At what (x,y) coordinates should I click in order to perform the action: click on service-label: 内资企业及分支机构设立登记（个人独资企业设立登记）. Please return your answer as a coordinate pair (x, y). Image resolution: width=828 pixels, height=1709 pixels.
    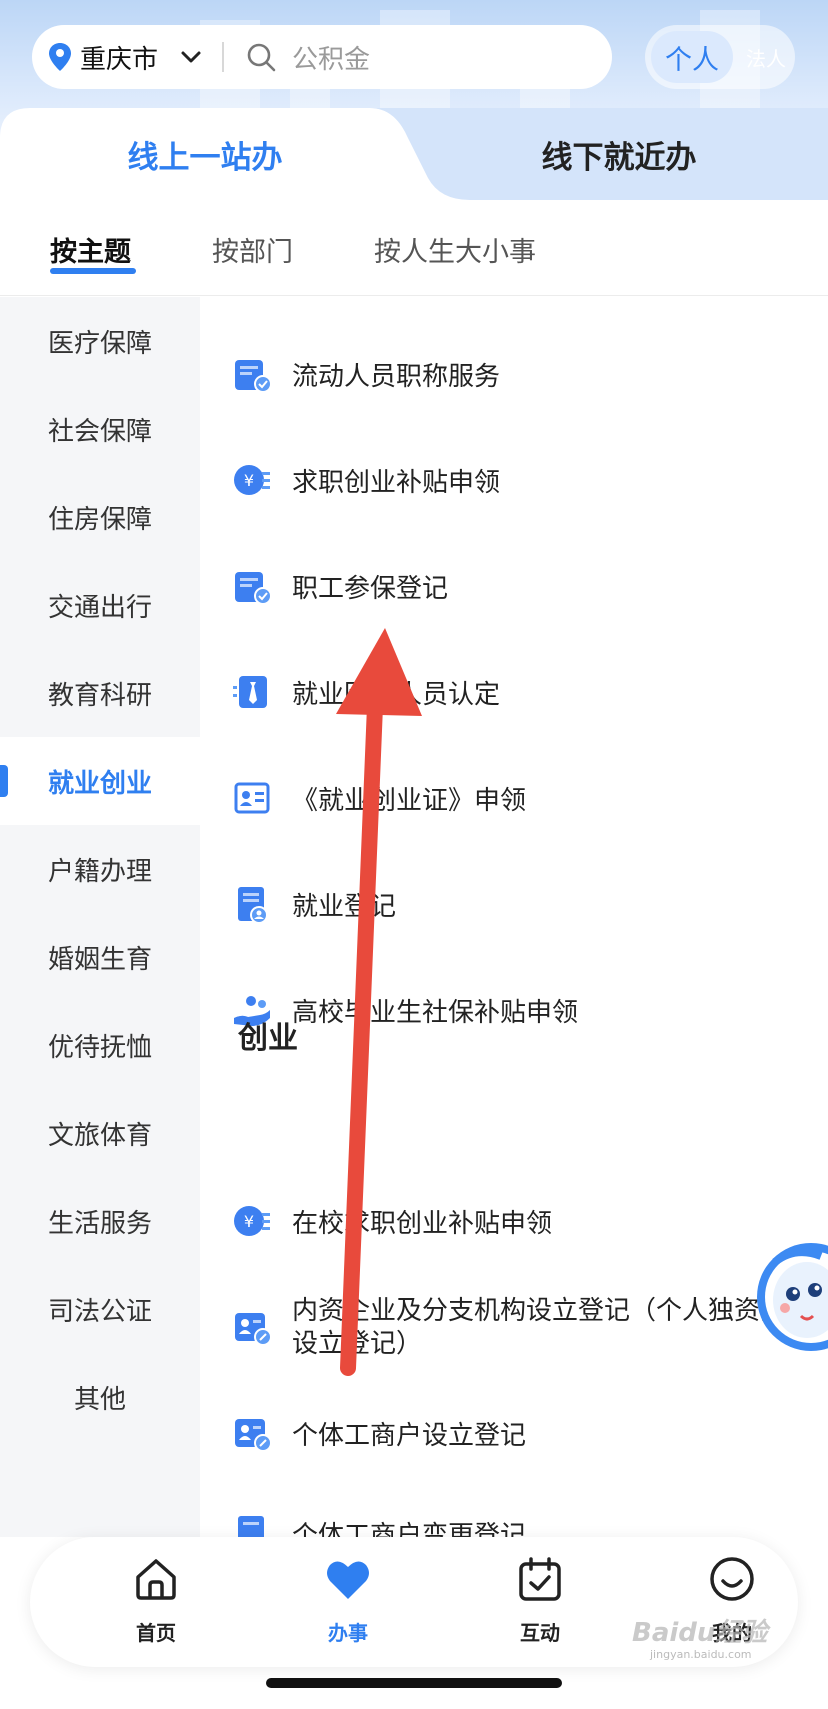
    Looking at the image, I should click on (552, 1327).